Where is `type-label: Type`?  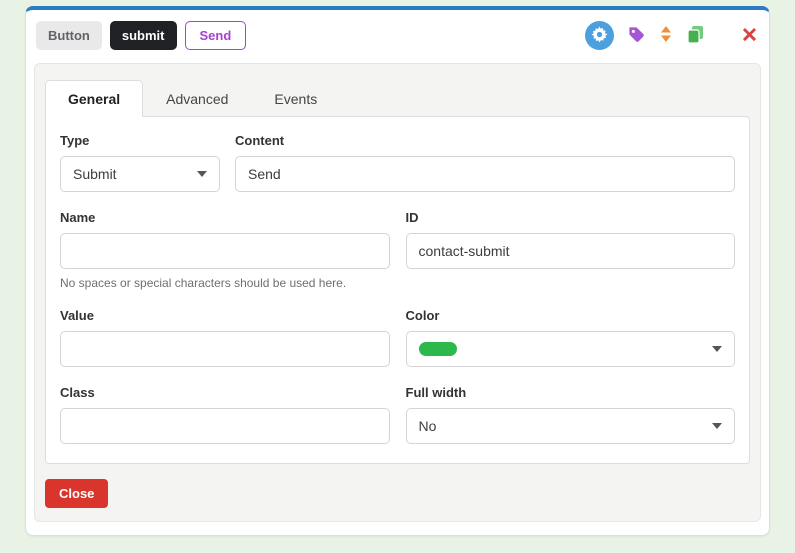 type-label: Type is located at coordinates (75, 140).